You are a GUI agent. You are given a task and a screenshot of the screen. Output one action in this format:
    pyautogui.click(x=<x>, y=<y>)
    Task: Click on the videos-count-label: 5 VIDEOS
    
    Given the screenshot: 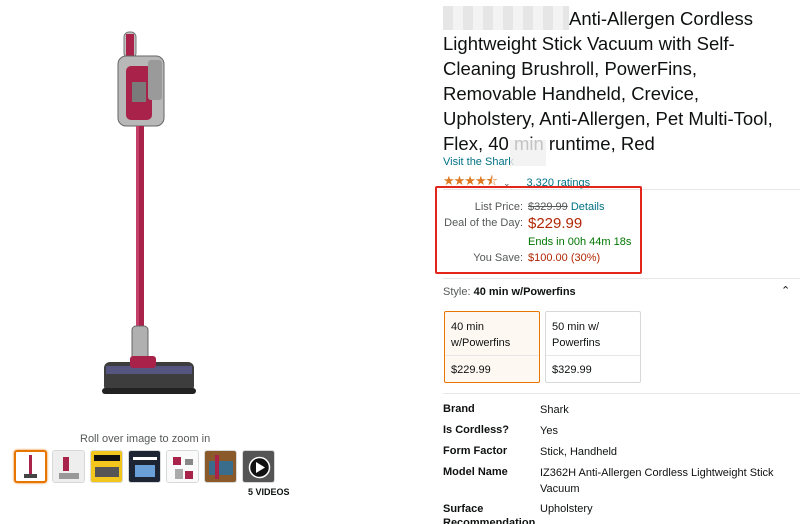 What is the action you would take?
    pyautogui.click(x=269, y=492)
    